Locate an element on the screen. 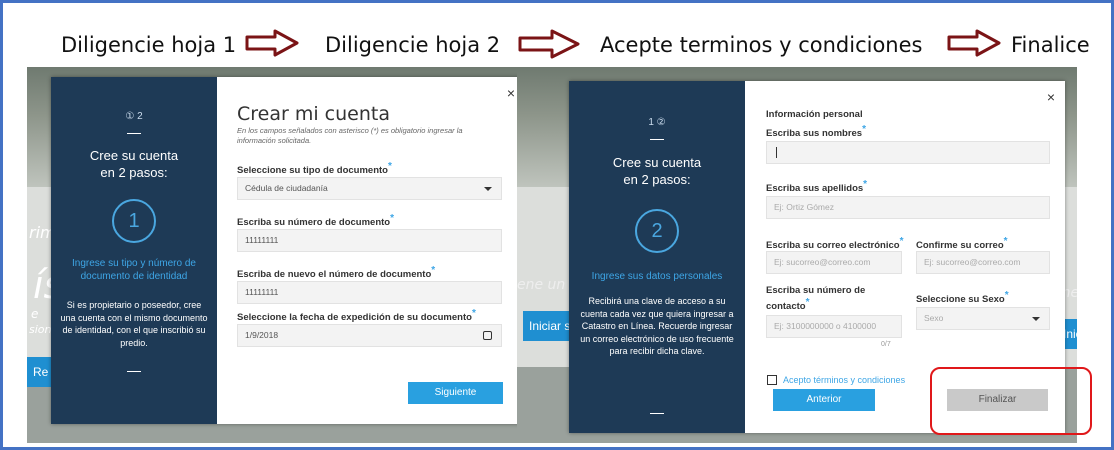  issue-date-input: 1/9/2018 is located at coordinates (369, 335).